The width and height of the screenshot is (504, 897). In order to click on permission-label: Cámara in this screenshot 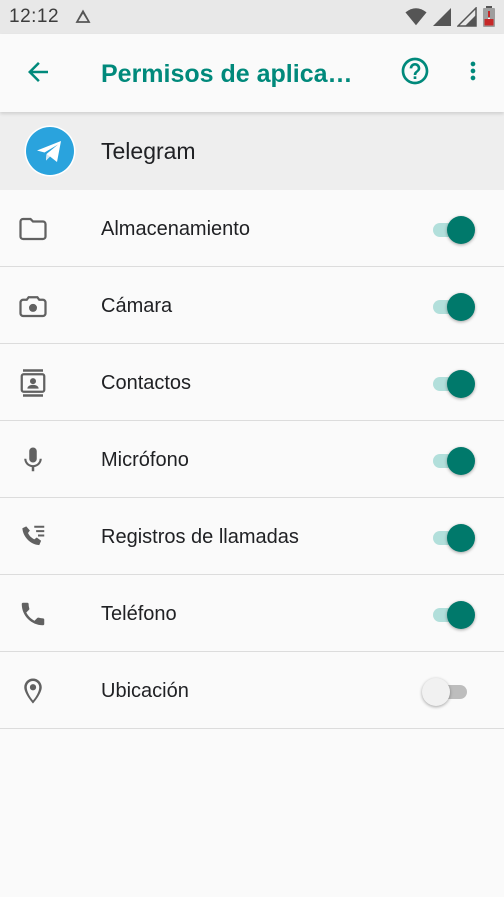, I will do `click(137, 306)`.